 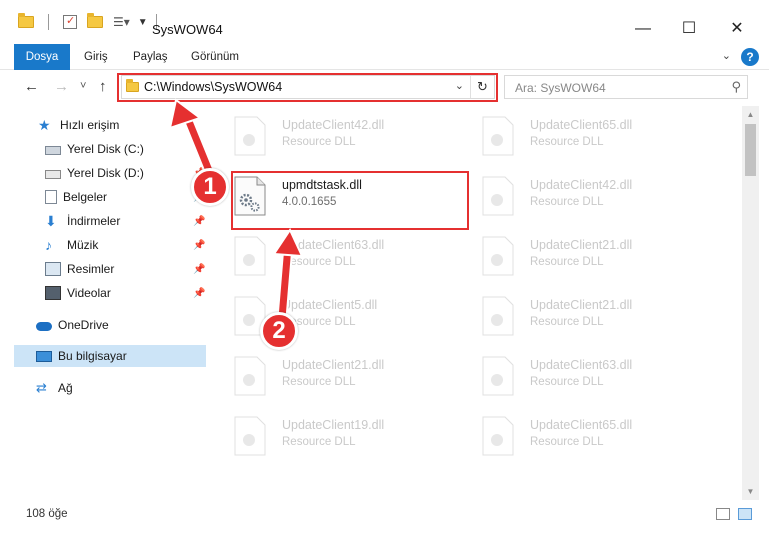 What do you see at coordinates (54, 388) in the screenshot?
I see `sidebar-item-network: ⇄ Ağ` at bounding box center [54, 388].